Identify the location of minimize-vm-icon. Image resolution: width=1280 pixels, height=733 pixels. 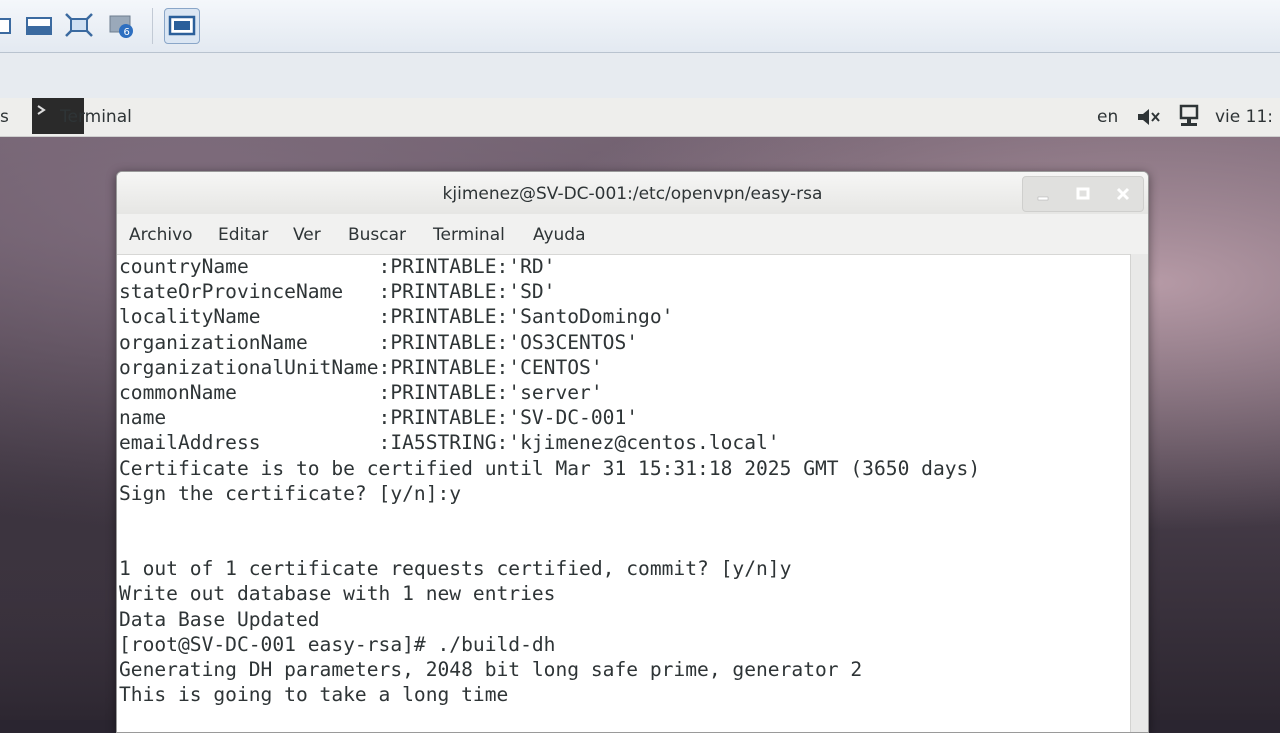
(39, 25).